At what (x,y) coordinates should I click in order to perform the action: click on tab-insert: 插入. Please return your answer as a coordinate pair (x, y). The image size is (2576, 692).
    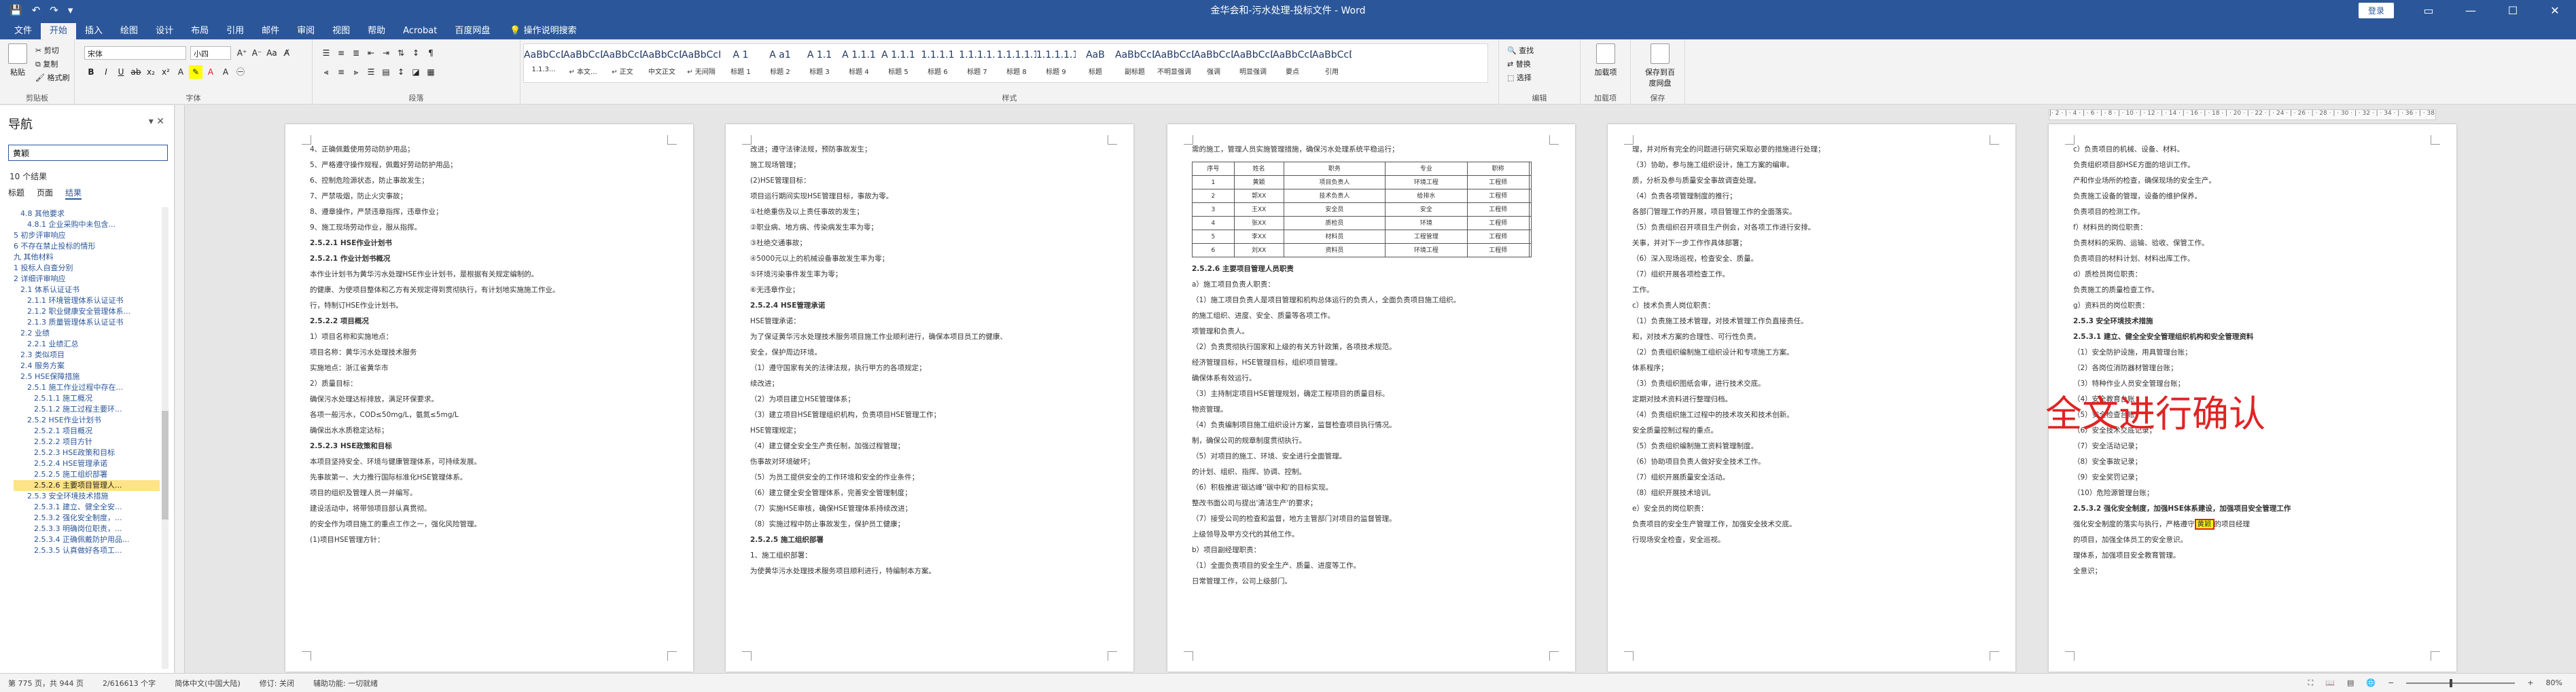
    Looking at the image, I should click on (93, 31).